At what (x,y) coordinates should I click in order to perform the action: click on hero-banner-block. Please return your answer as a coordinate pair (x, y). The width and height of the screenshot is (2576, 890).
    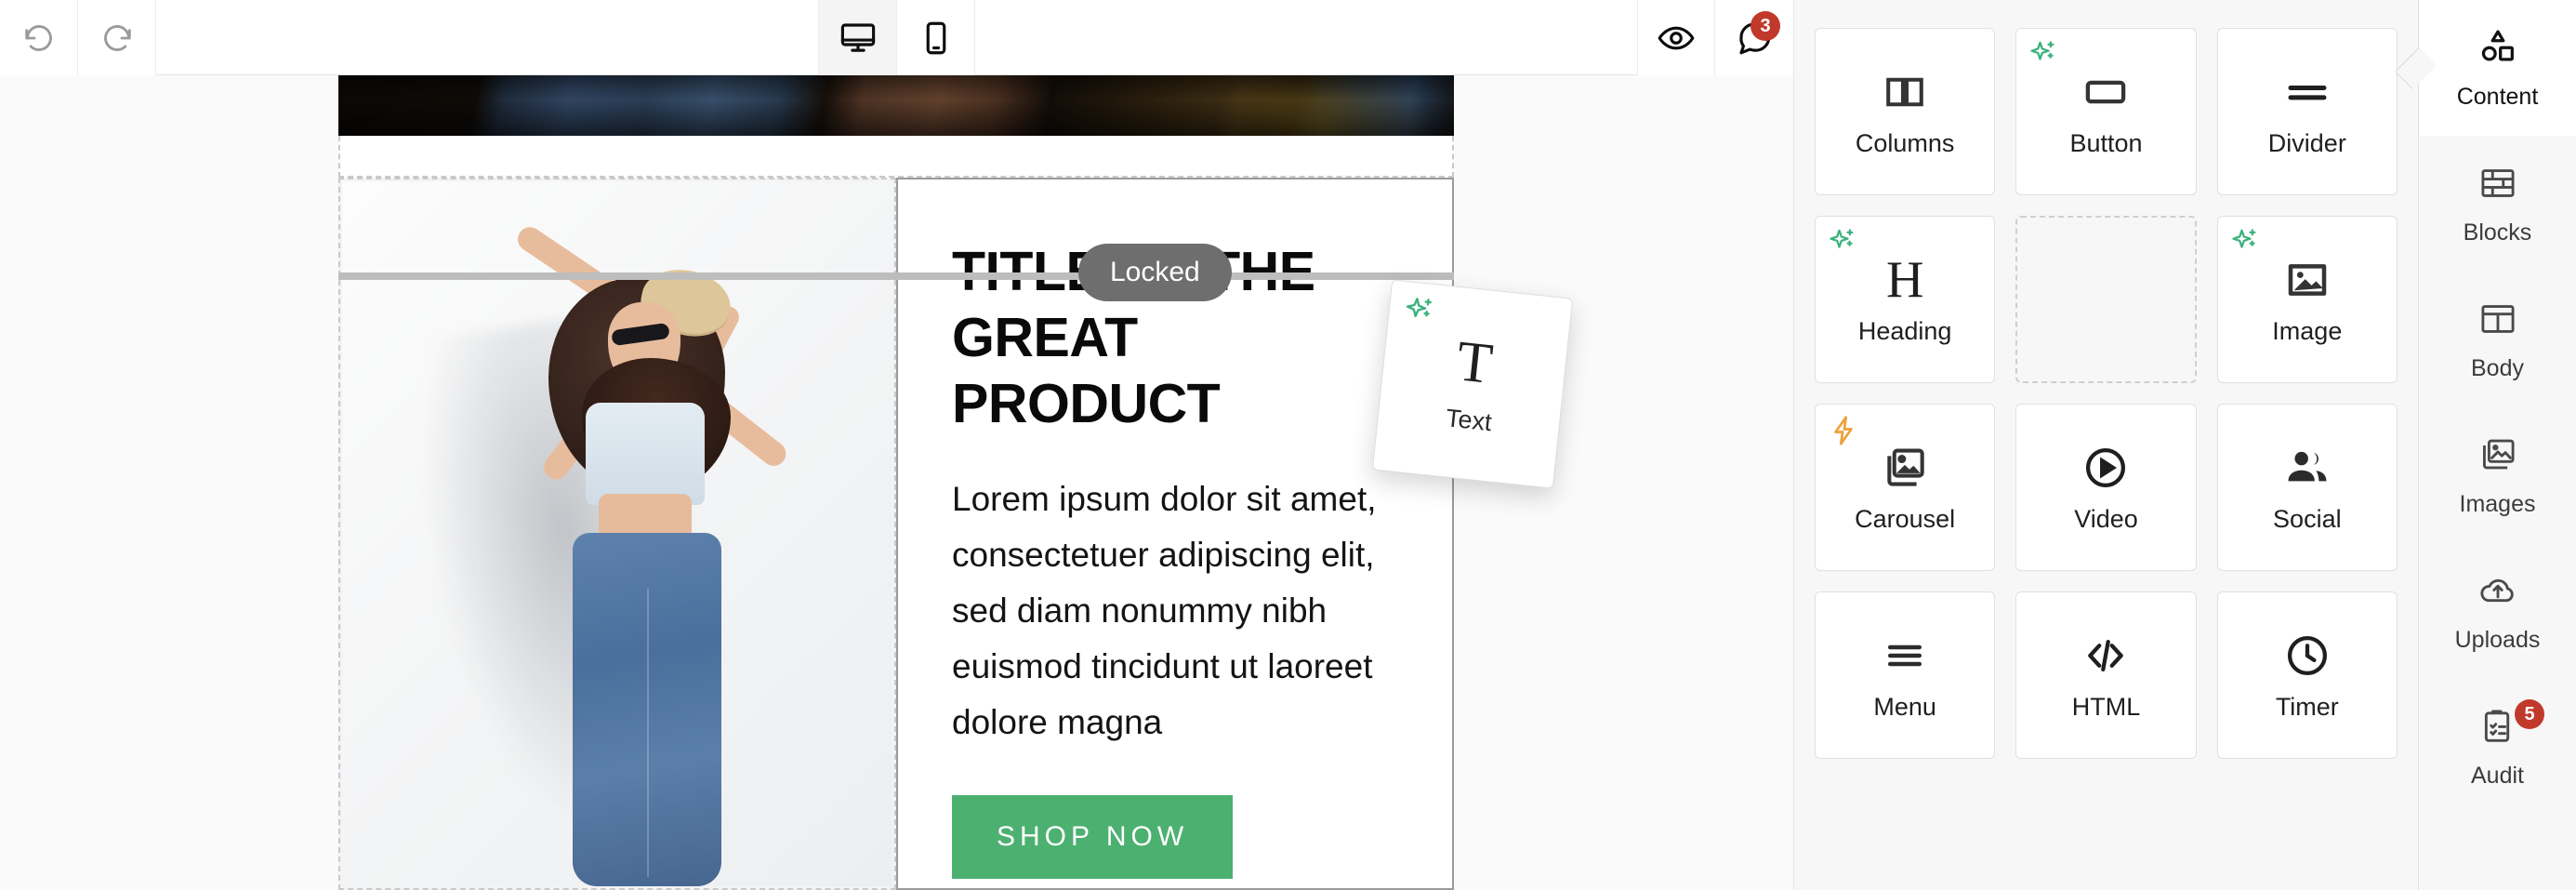
    Looking at the image, I should click on (896, 105).